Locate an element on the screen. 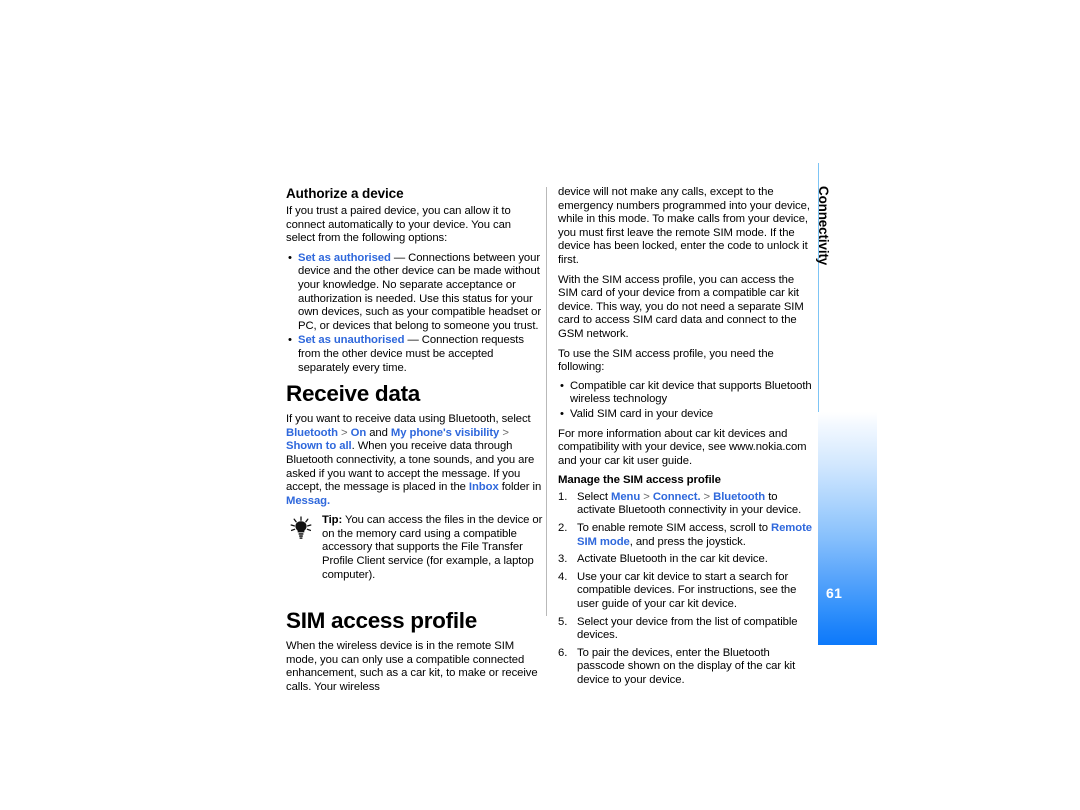 This screenshot has height=810, width=1080. step-number: 1. is located at coordinates (563, 496).